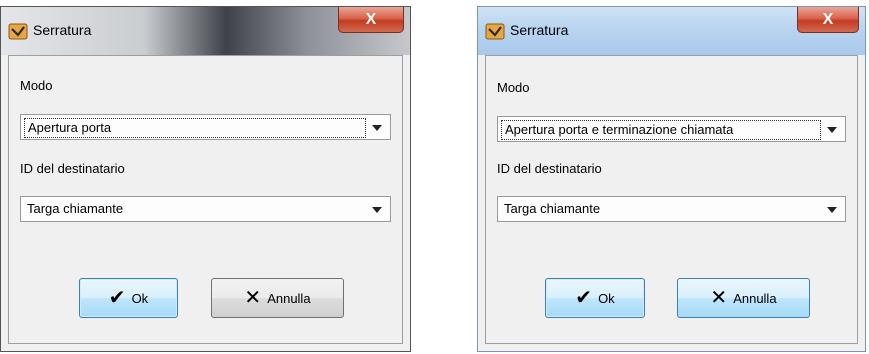 The height and width of the screenshot is (354, 869). I want to click on mode-dropdown: Apertura porta e terminazione chiamata, so click(671, 129).